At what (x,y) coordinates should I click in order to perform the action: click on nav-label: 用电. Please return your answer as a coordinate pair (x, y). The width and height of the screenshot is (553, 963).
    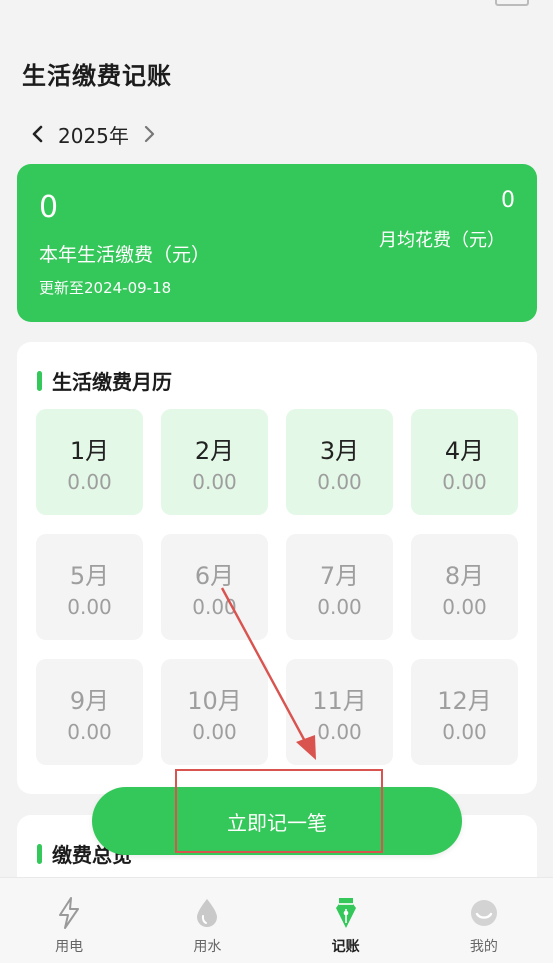
    Looking at the image, I should click on (69, 947).